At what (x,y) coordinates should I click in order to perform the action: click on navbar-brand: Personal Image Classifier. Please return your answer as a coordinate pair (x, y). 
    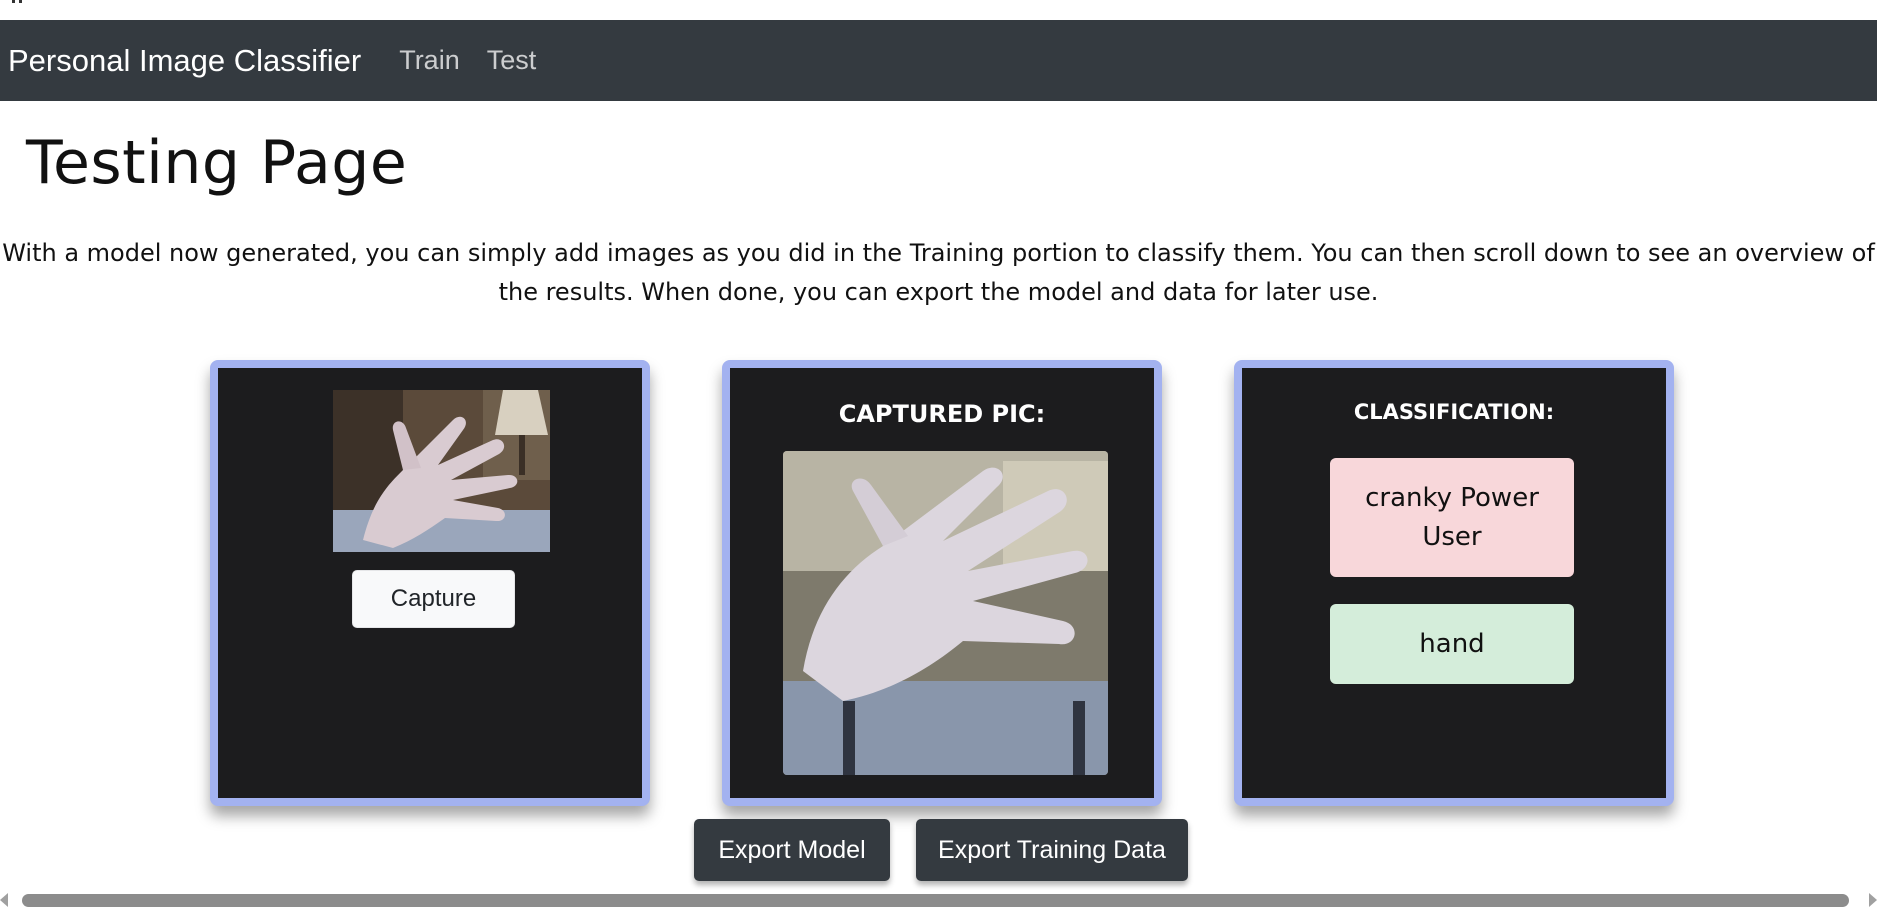
    Looking at the image, I should click on (184, 61).